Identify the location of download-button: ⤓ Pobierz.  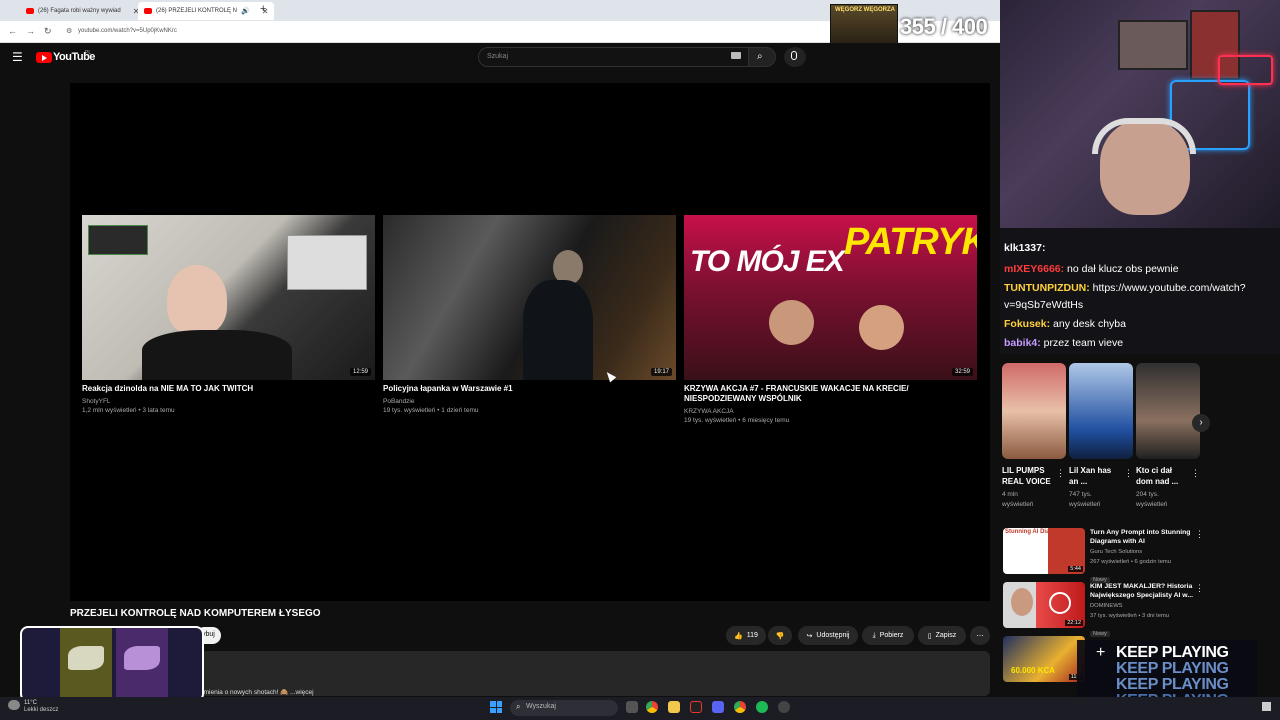
(888, 635).